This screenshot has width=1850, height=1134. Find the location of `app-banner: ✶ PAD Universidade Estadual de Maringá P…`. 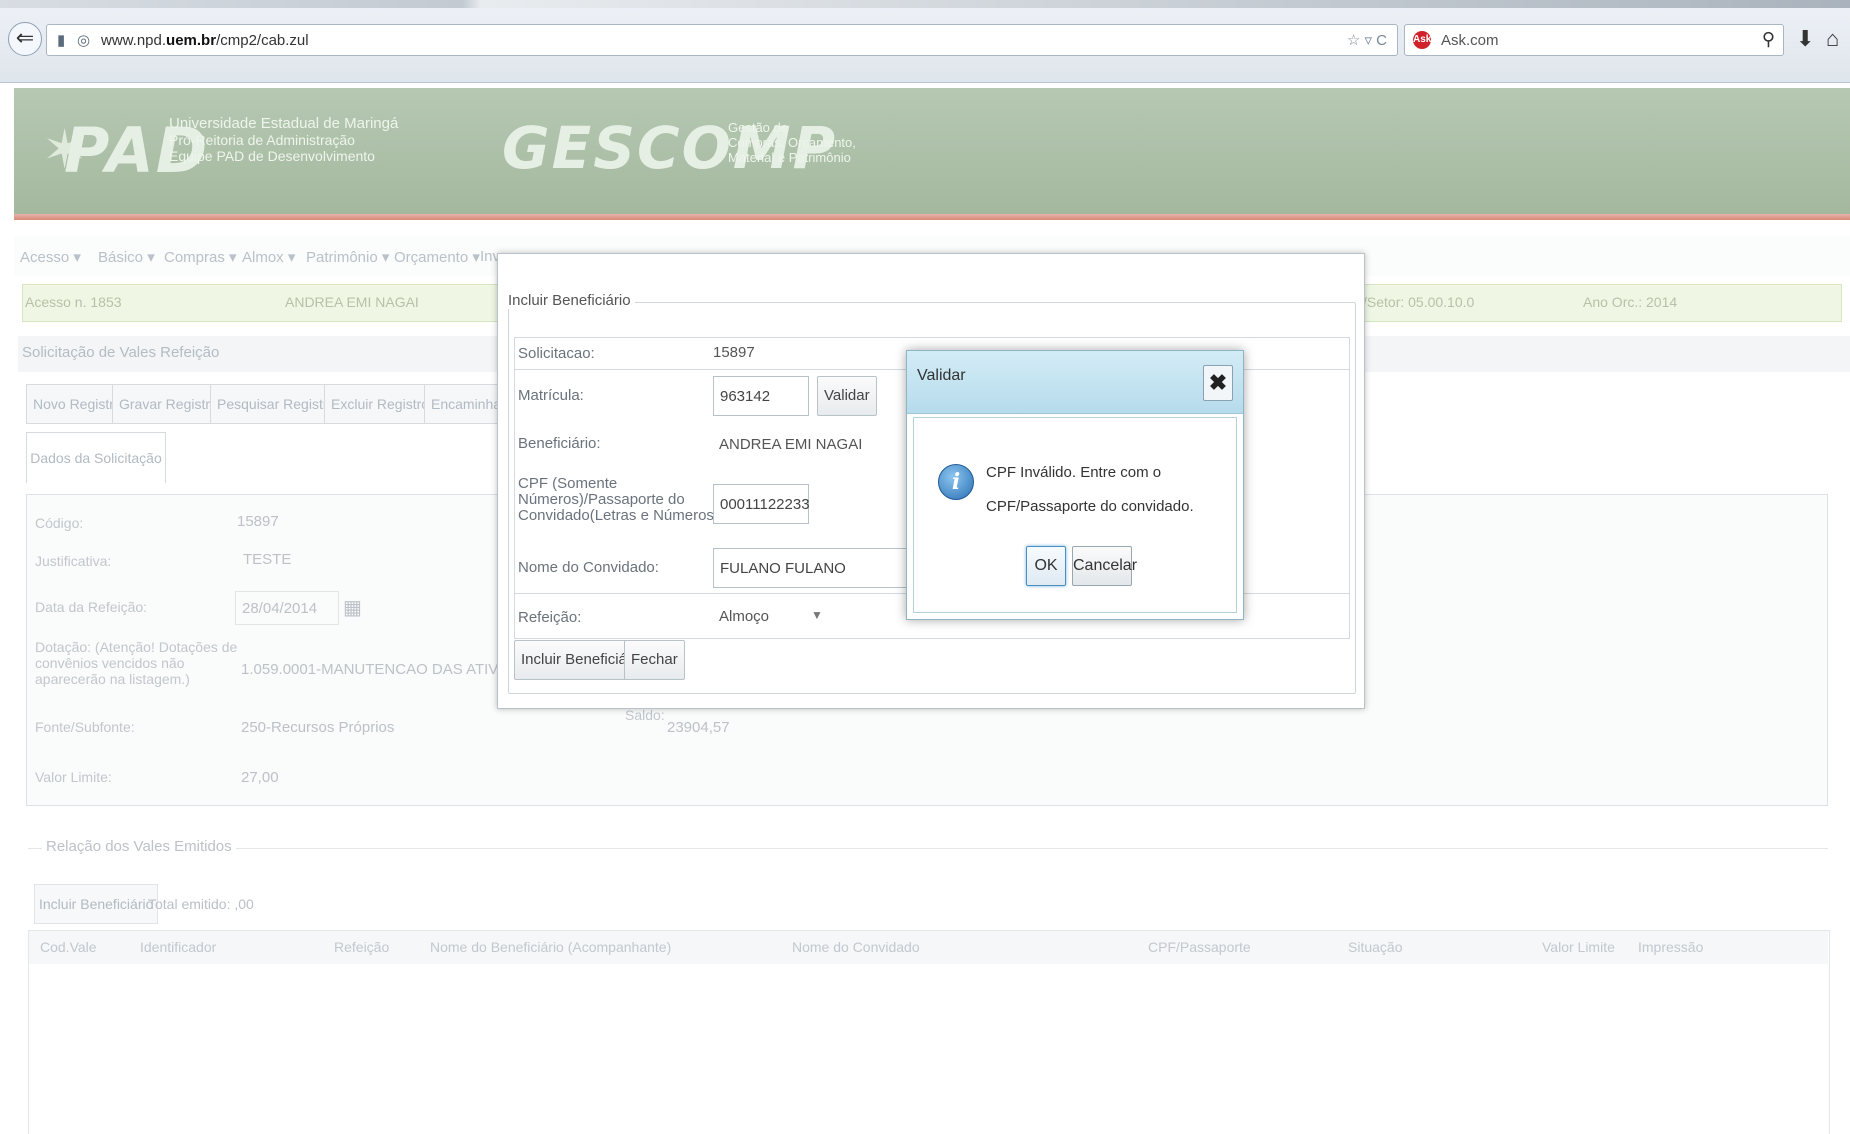

app-banner: ✶ PAD Universidade Estadual de Maringá P… is located at coordinates (932, 154).